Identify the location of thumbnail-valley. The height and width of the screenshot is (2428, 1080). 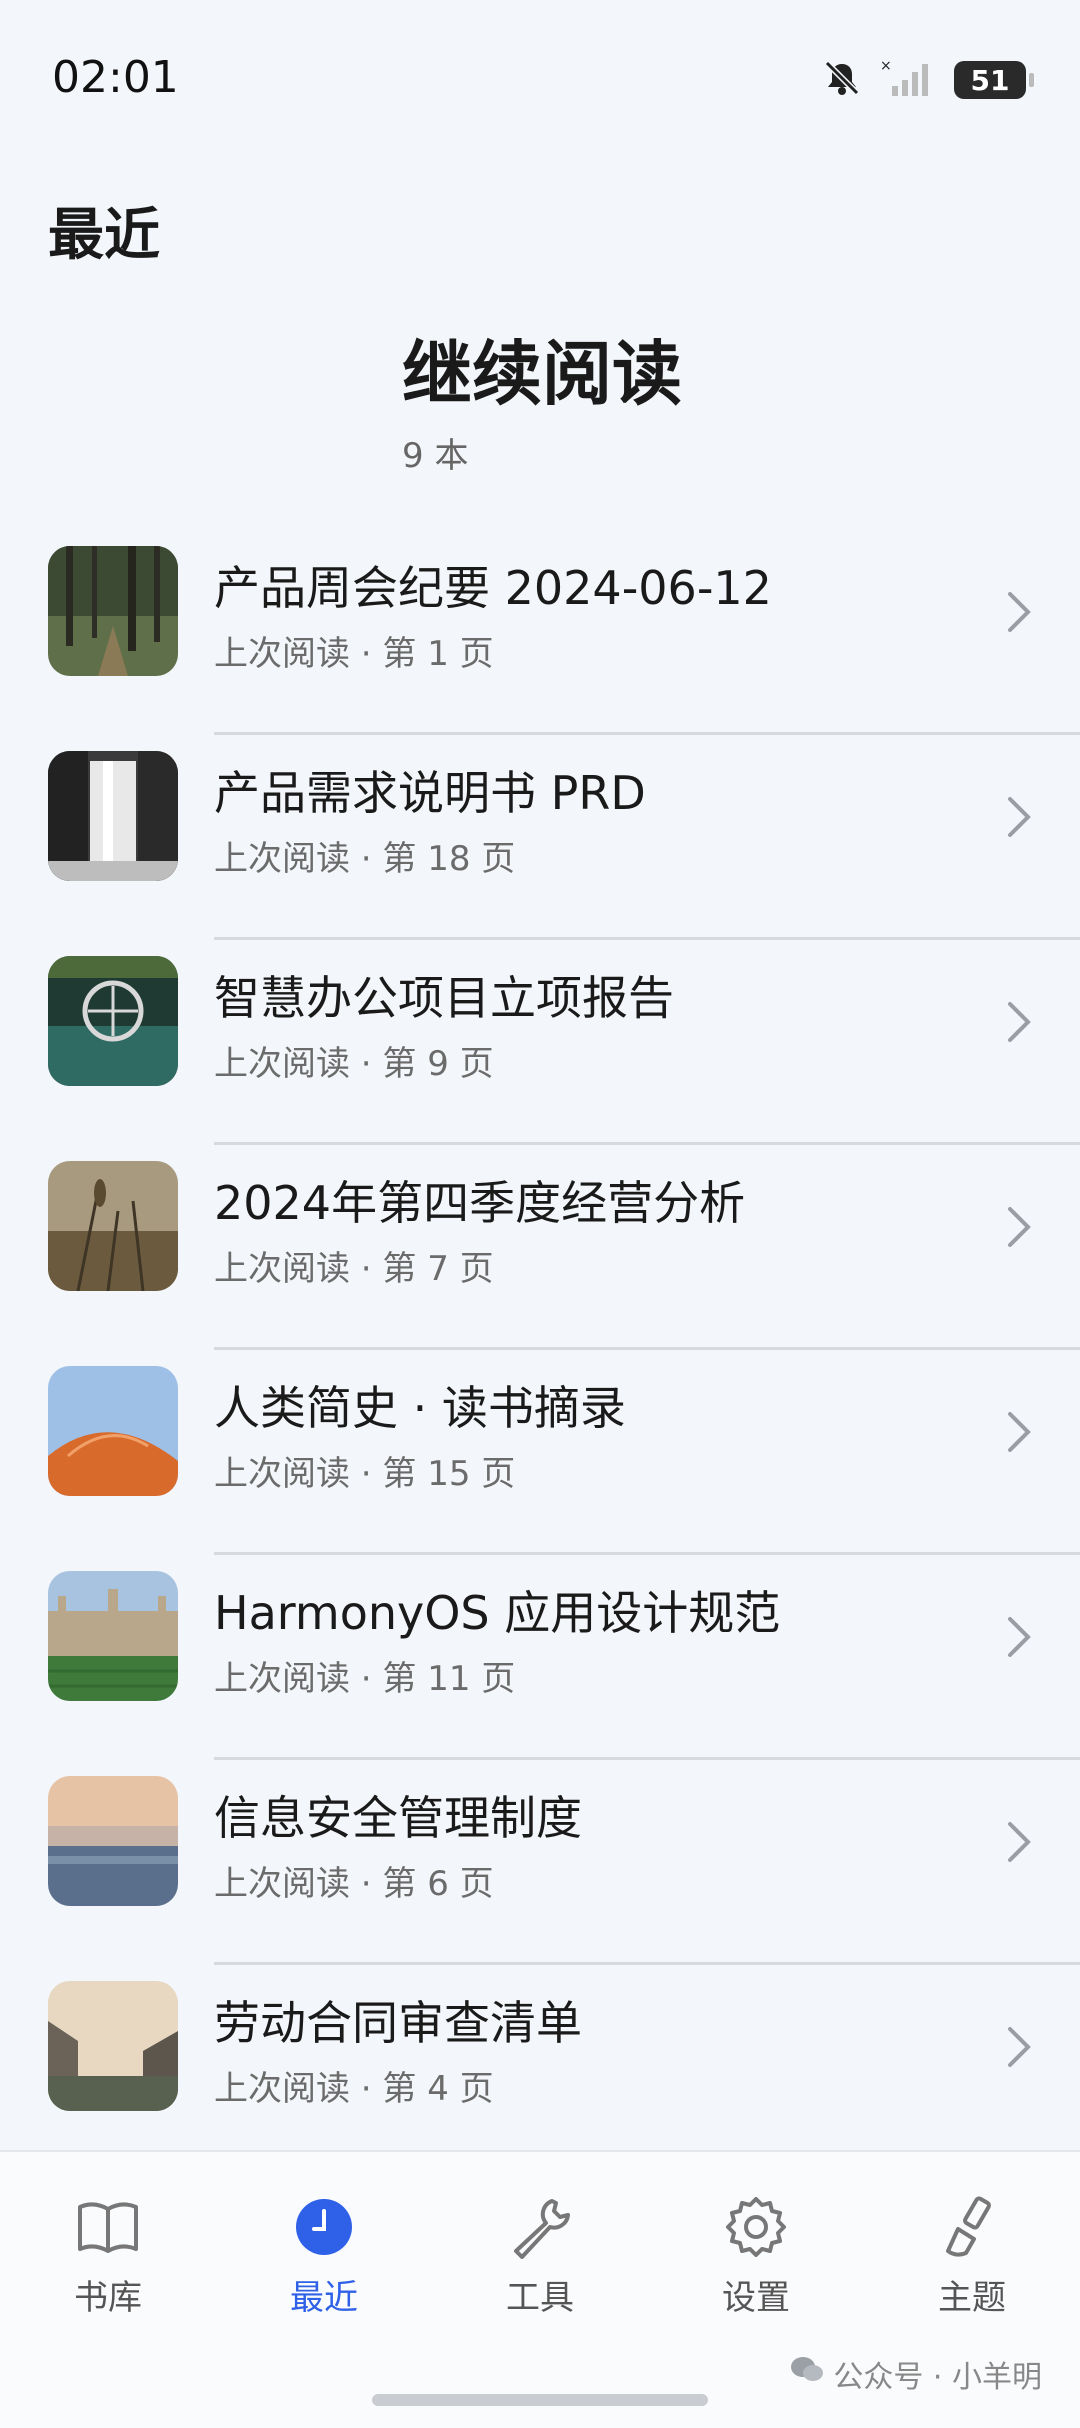
(113, 2046).